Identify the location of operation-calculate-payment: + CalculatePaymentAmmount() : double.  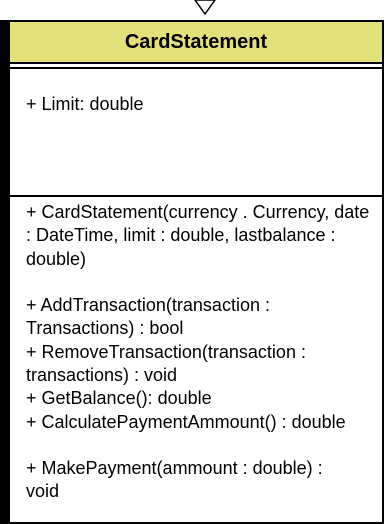
(186, 422).